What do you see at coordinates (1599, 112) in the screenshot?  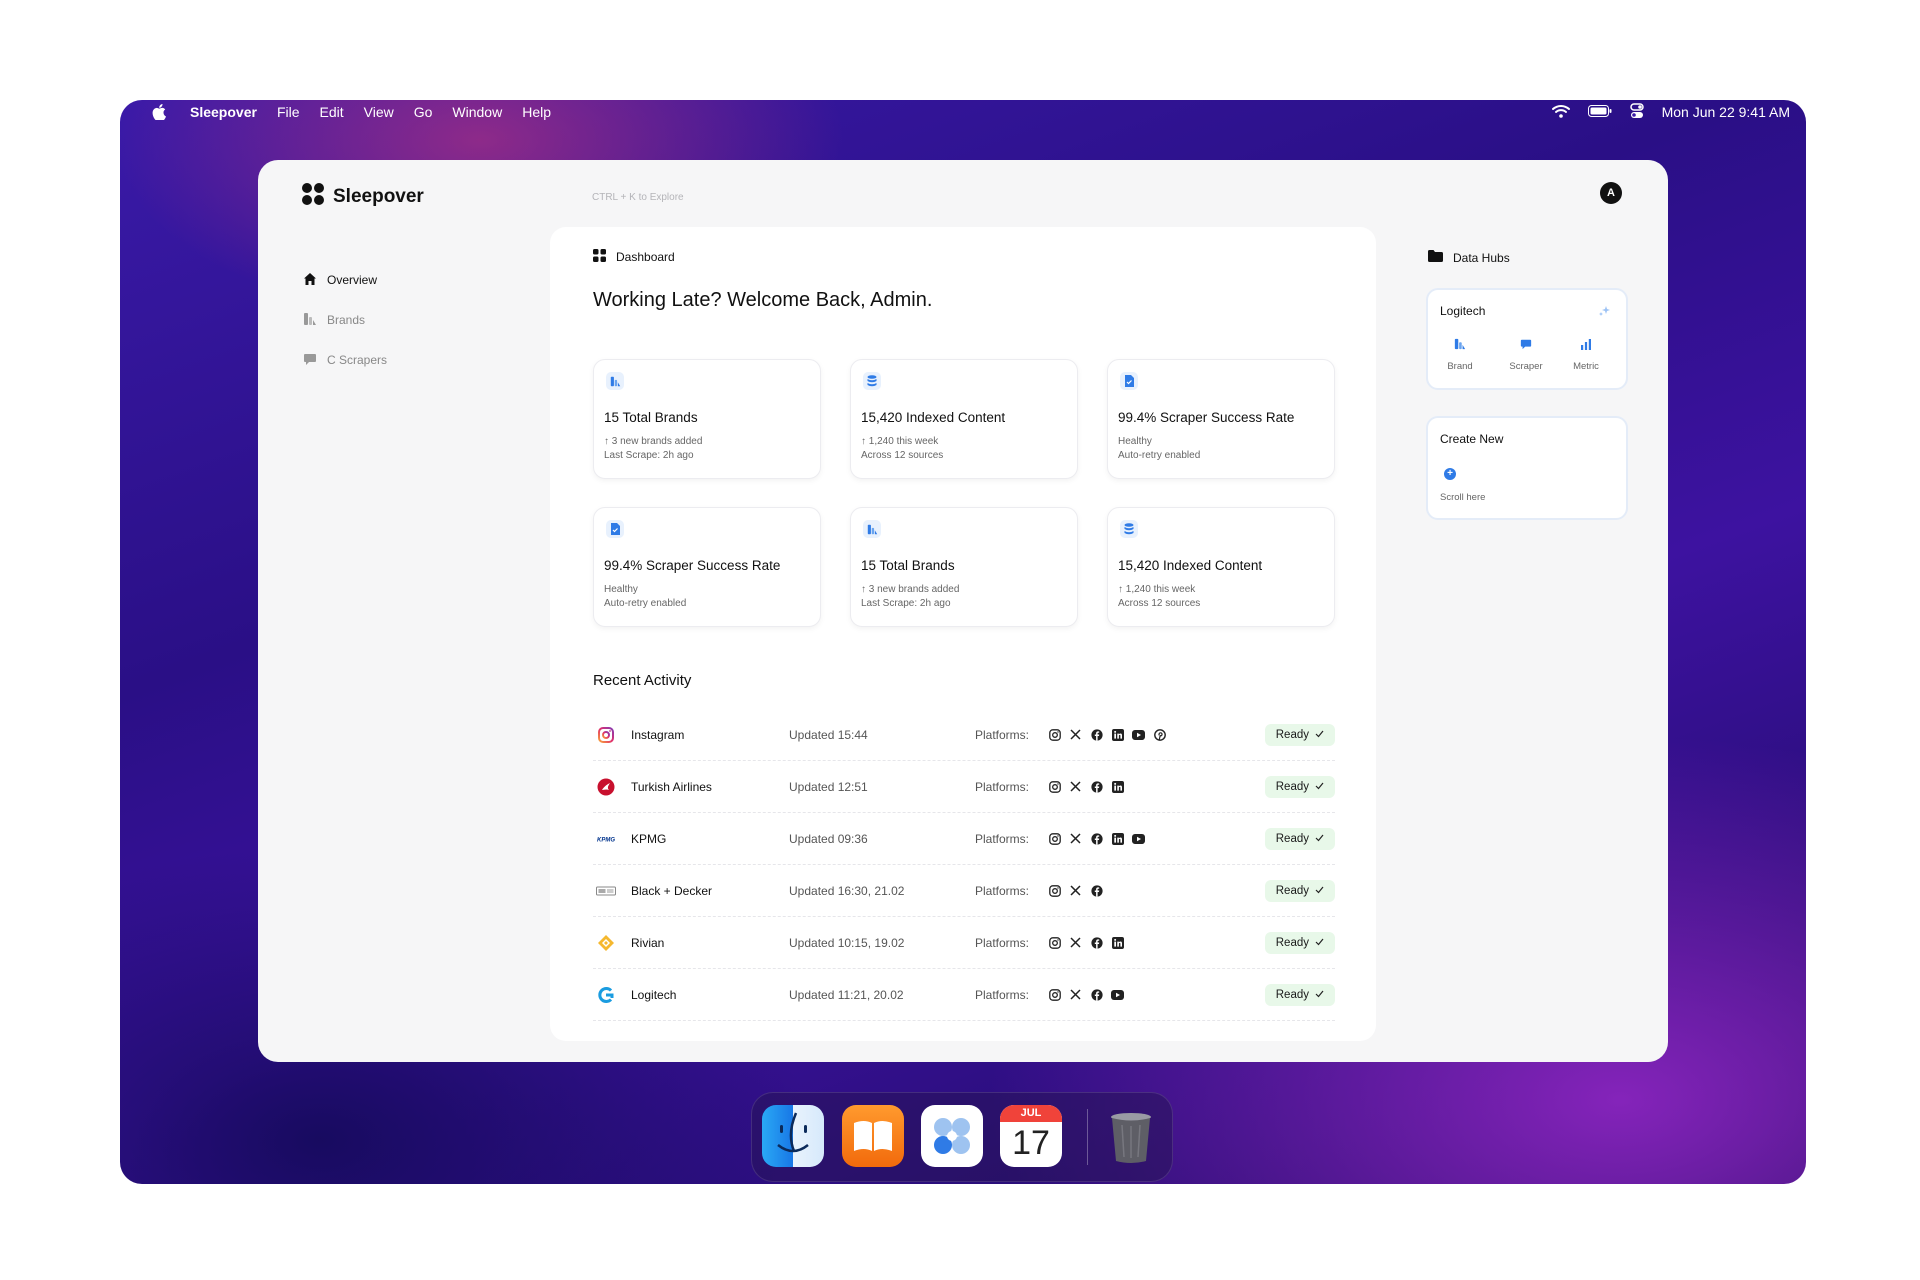 I see `battery-icon` at bounding box center [1599, 112].